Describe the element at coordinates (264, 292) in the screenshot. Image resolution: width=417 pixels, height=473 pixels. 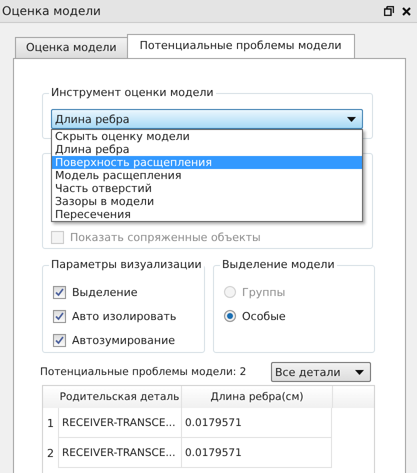
I see `radio-label: Группы` at that location.